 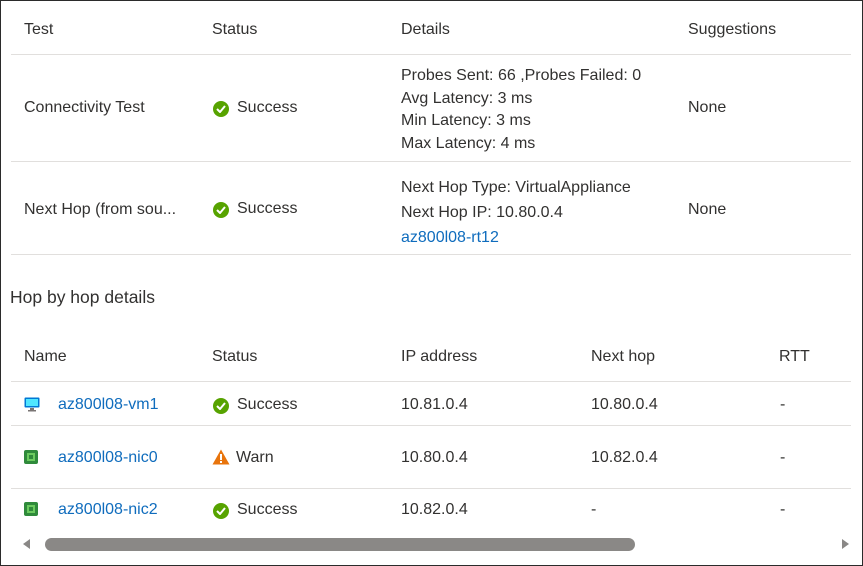 I want to click on scrollbar-thumb, so click(x=340, y=544).